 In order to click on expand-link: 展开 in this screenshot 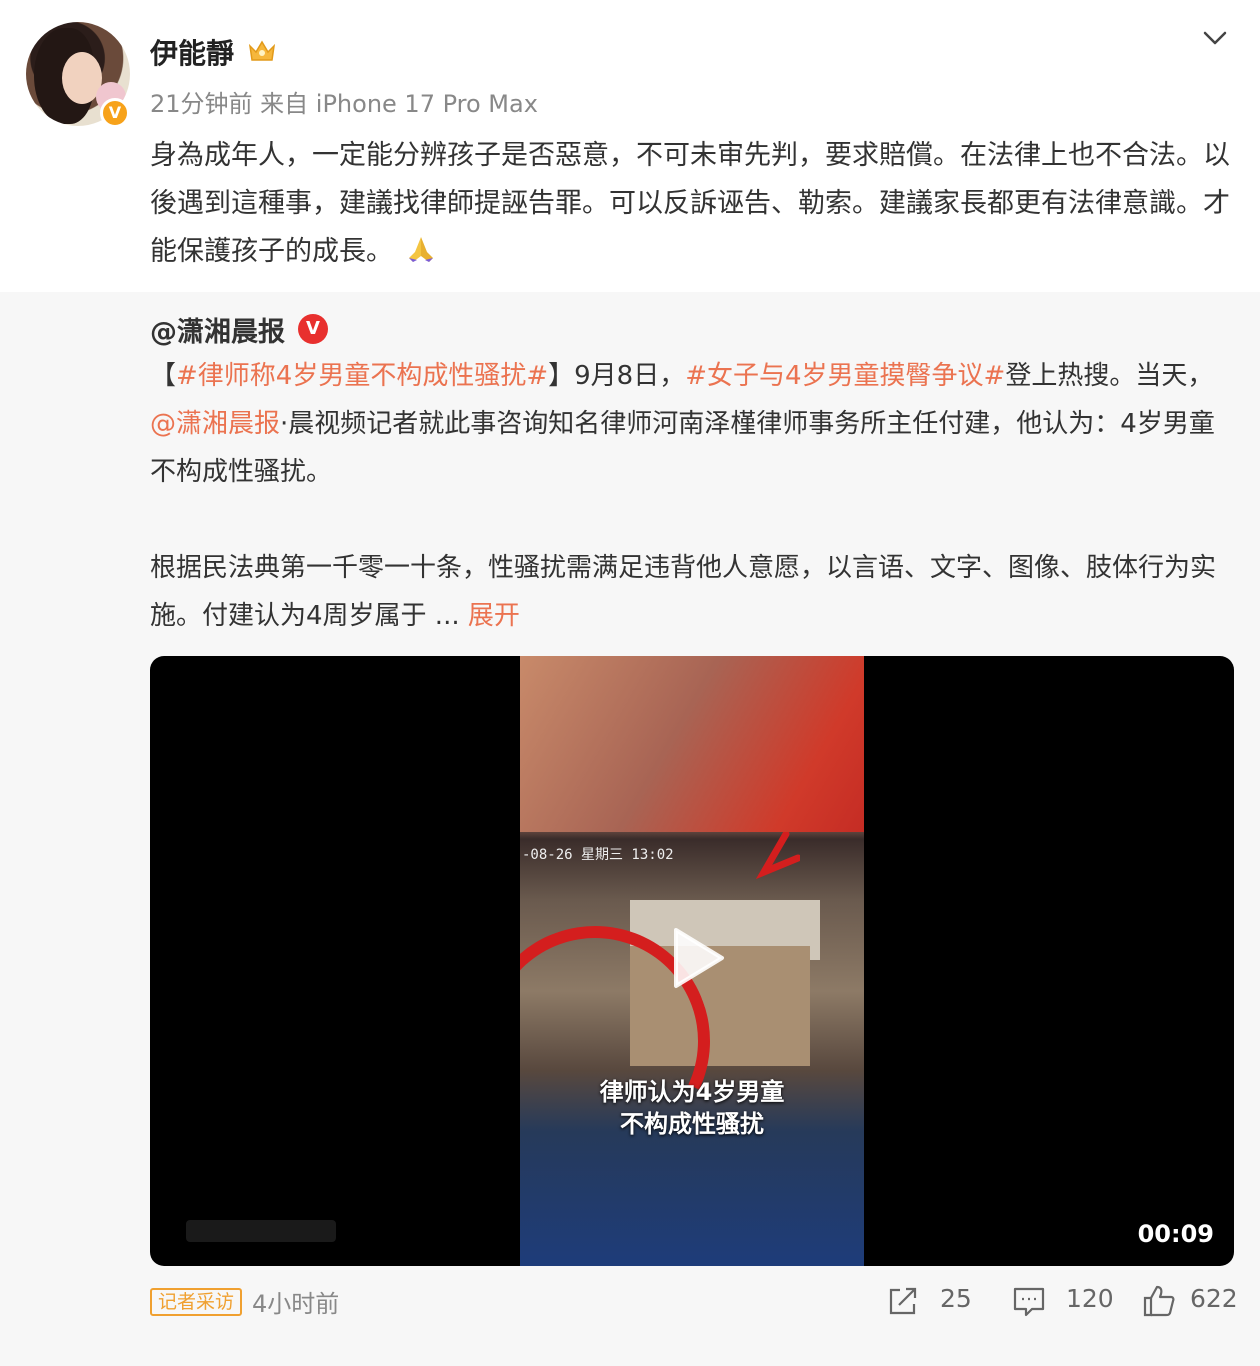, I will do `click(494, 616)`.